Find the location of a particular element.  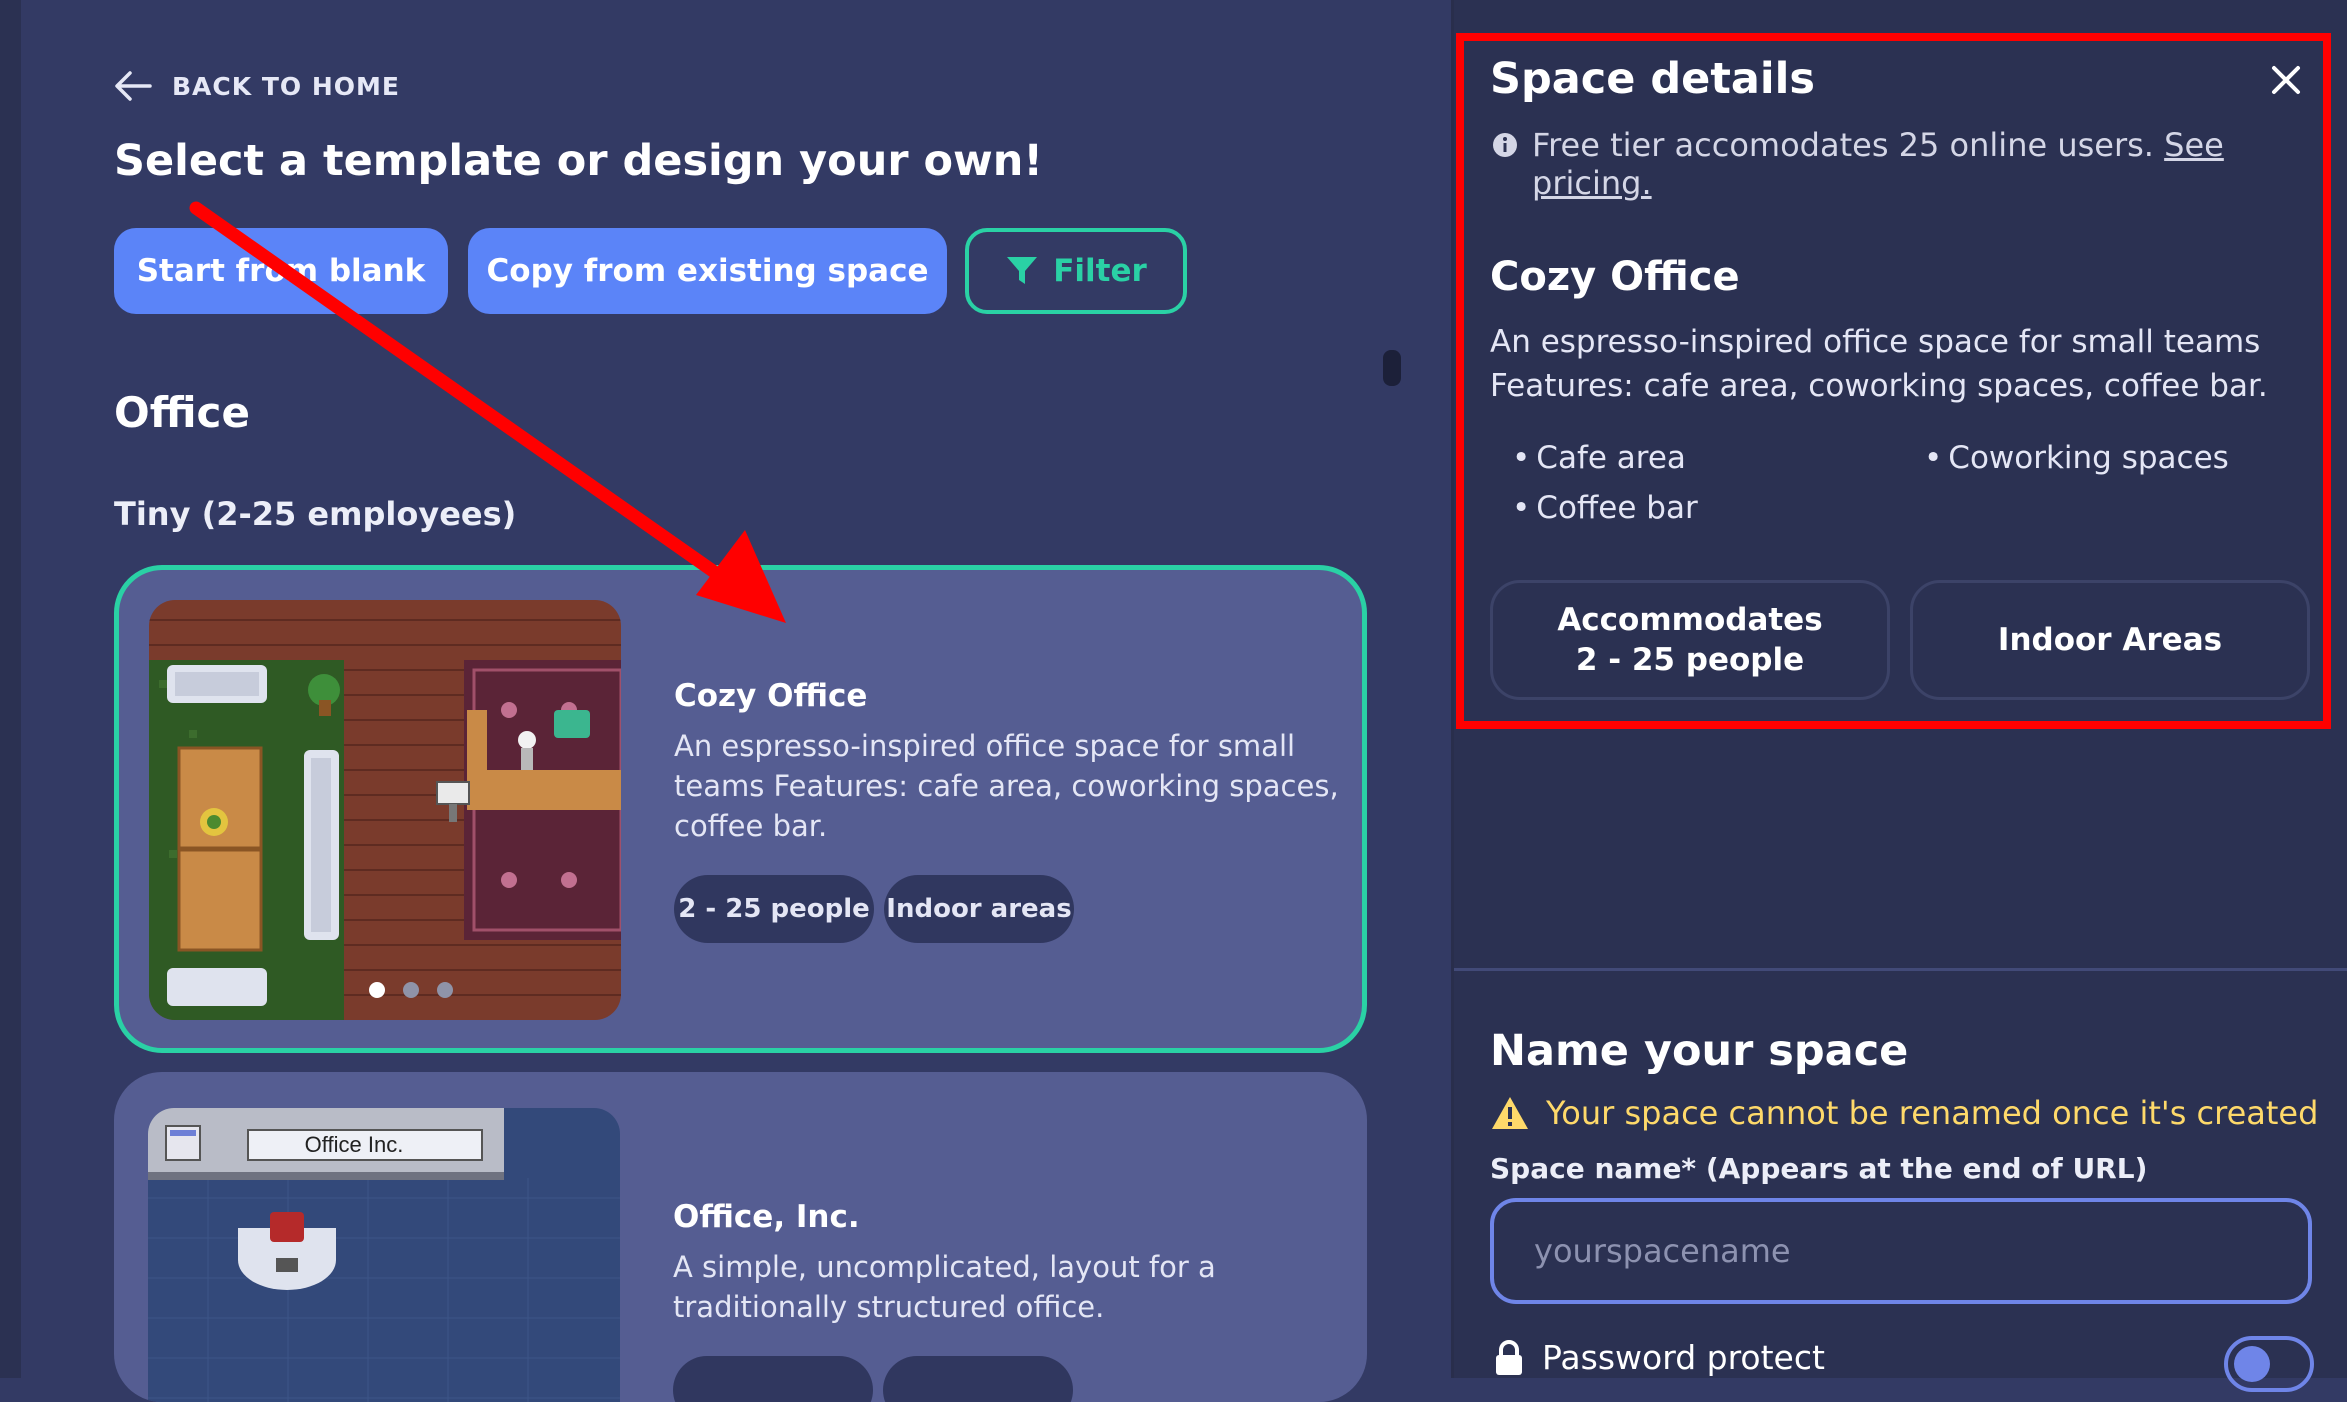

name-your-space-title: Name your space is located at coordinates (1699, 1051).